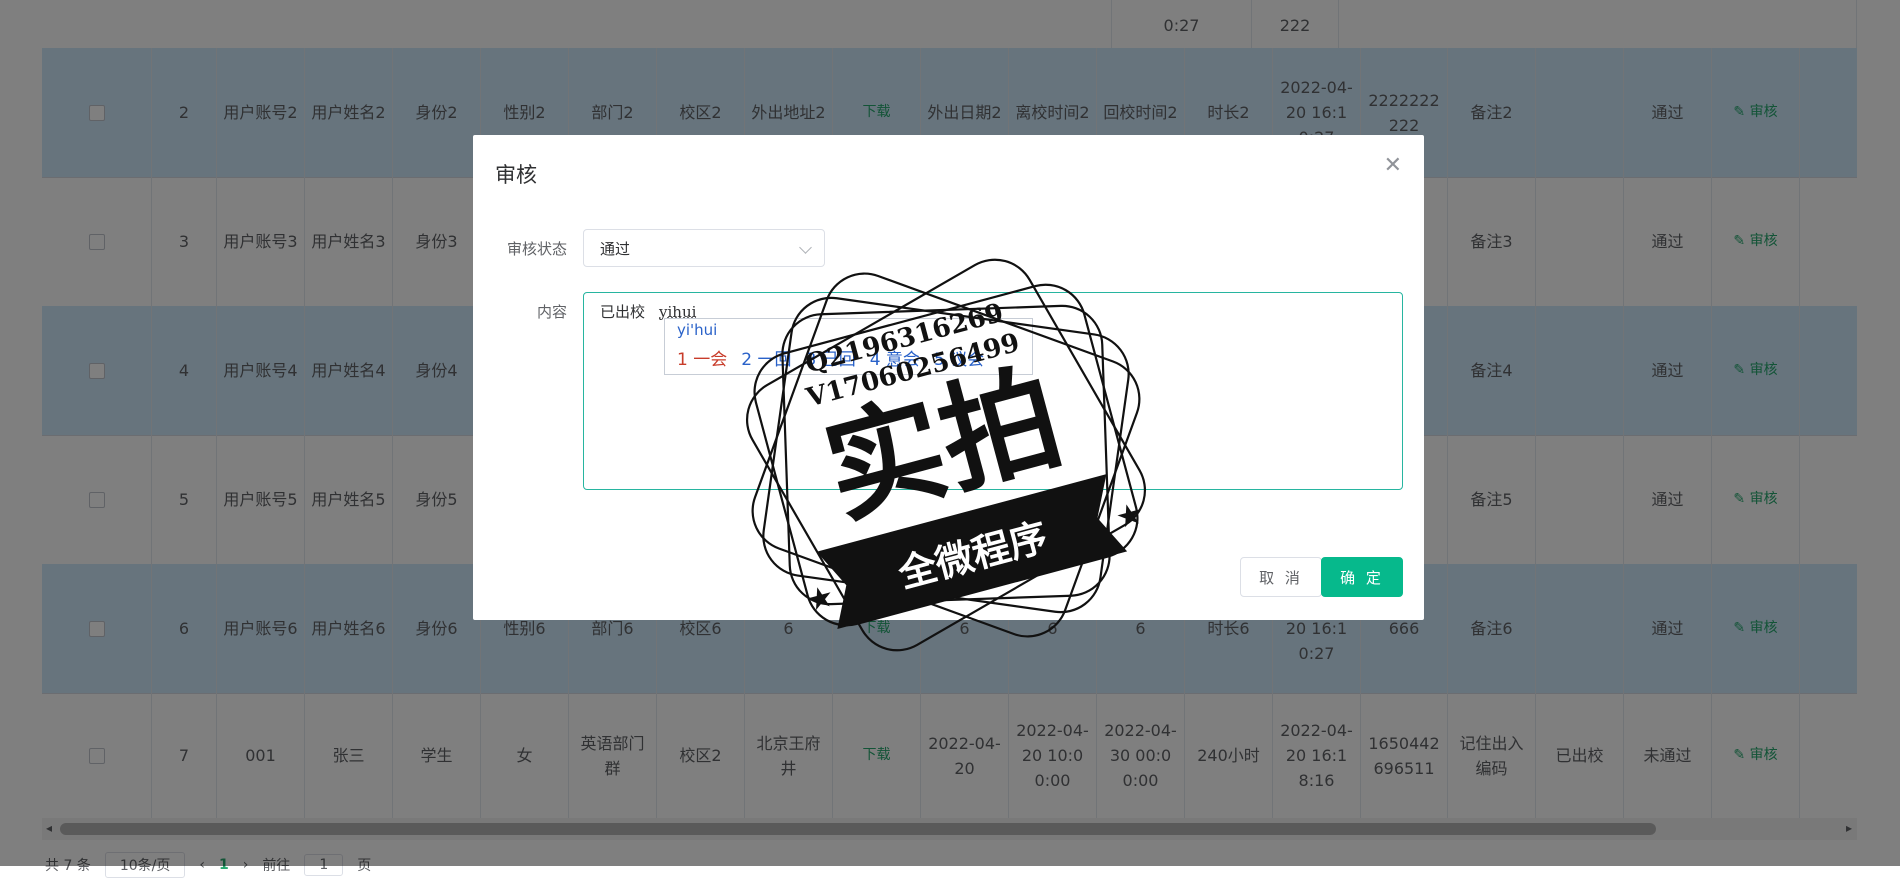  What do you see at coordinates (536, 249) in the screenshot?
I see `status-label: 审核状态` at bounding box center [536, 249].